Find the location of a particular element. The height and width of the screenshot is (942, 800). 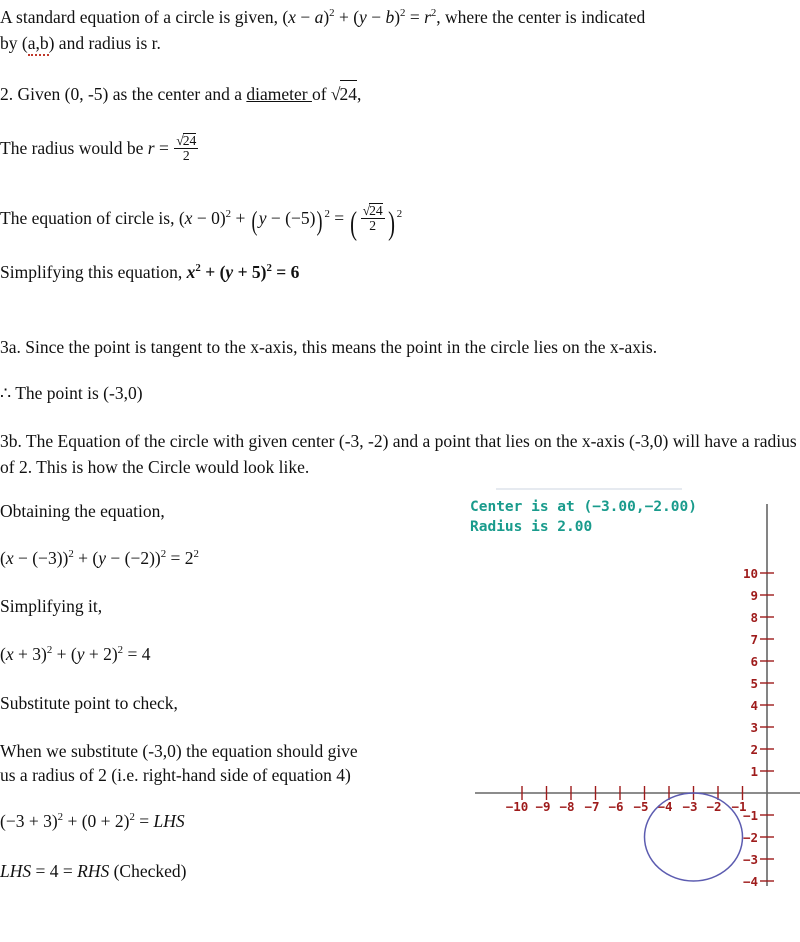

q2-heading-pre: 2. Given (0, -5) as the center and a is located at coordinates (123, 94).